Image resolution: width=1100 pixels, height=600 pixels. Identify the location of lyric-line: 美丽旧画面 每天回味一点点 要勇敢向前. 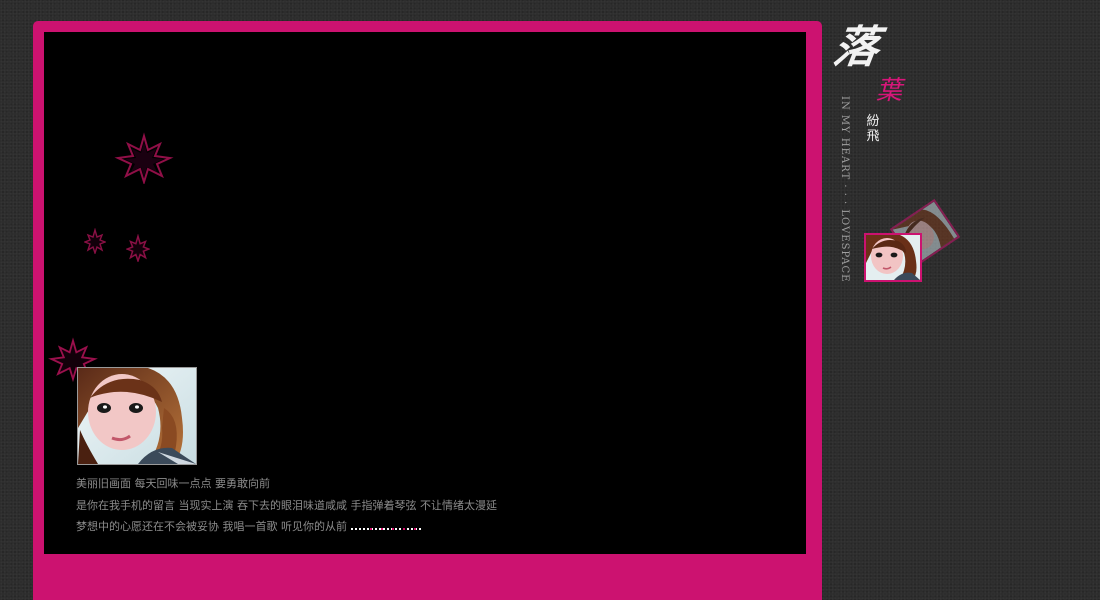
(173, 483).